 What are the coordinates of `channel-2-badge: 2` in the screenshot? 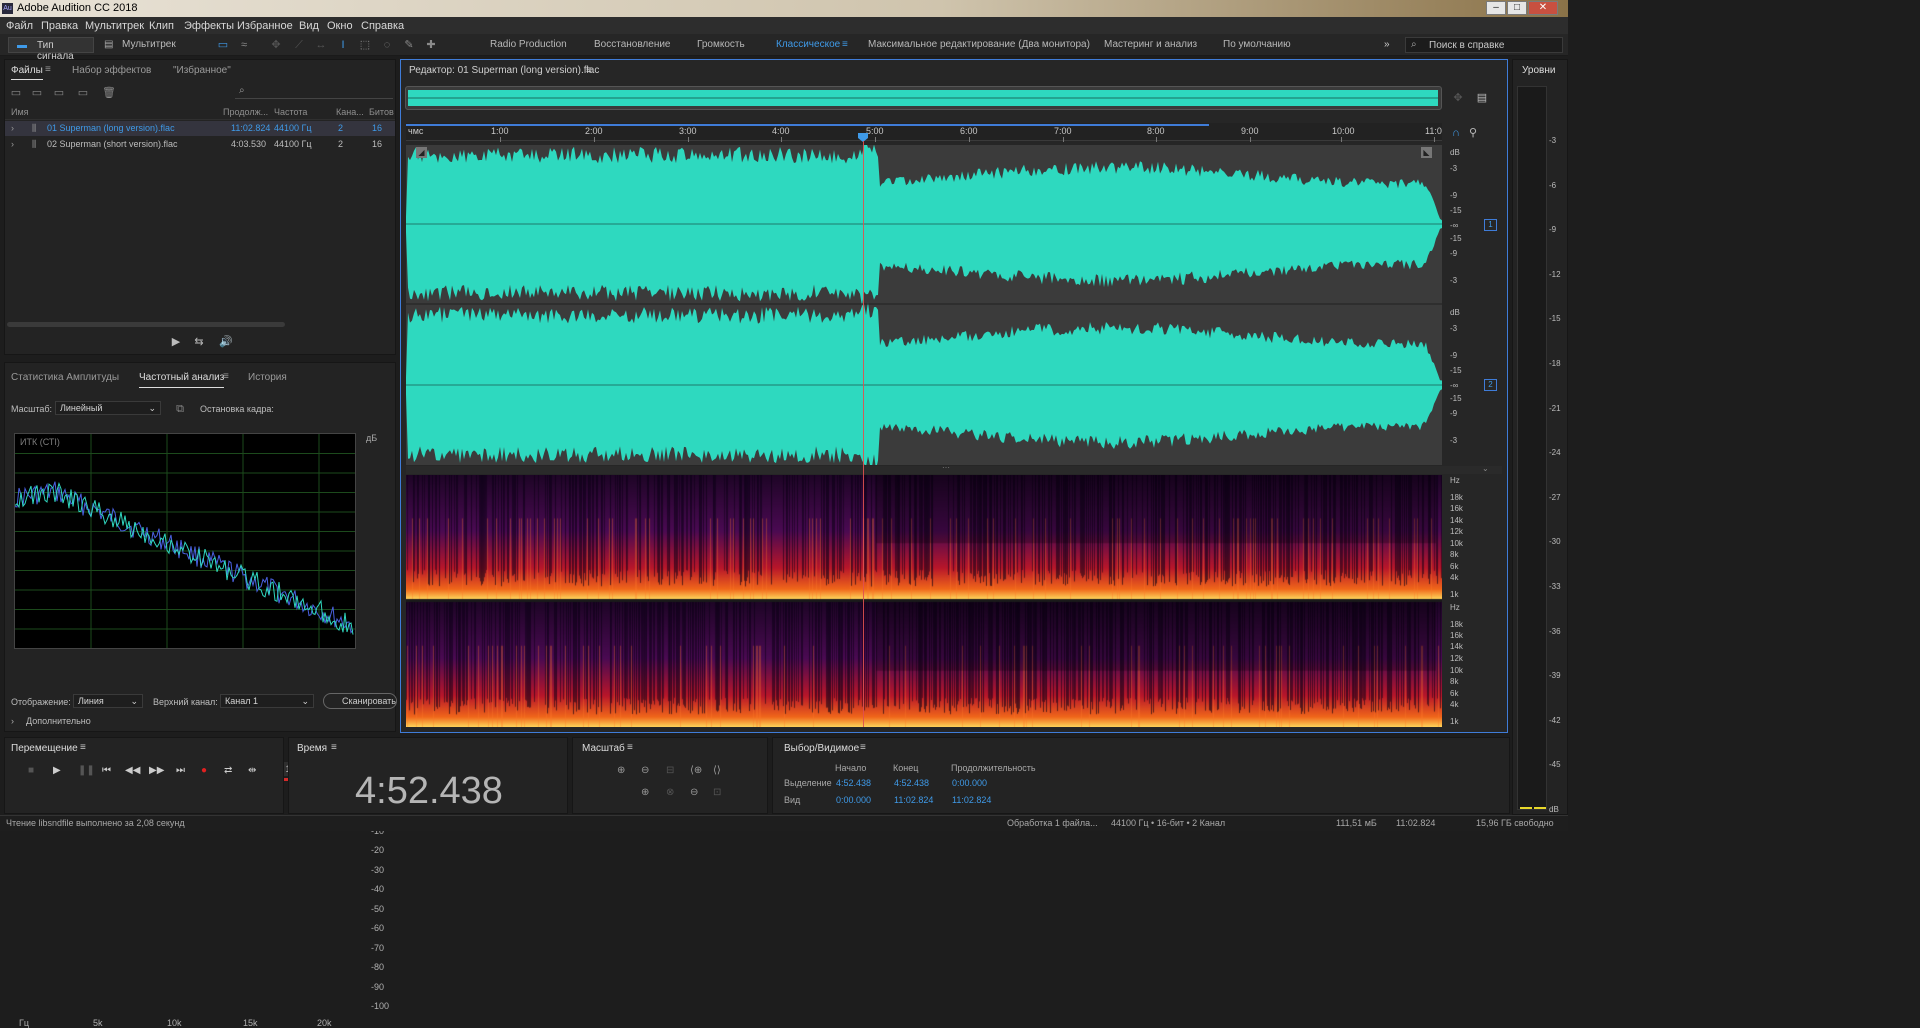 It's located at (1490, 385).